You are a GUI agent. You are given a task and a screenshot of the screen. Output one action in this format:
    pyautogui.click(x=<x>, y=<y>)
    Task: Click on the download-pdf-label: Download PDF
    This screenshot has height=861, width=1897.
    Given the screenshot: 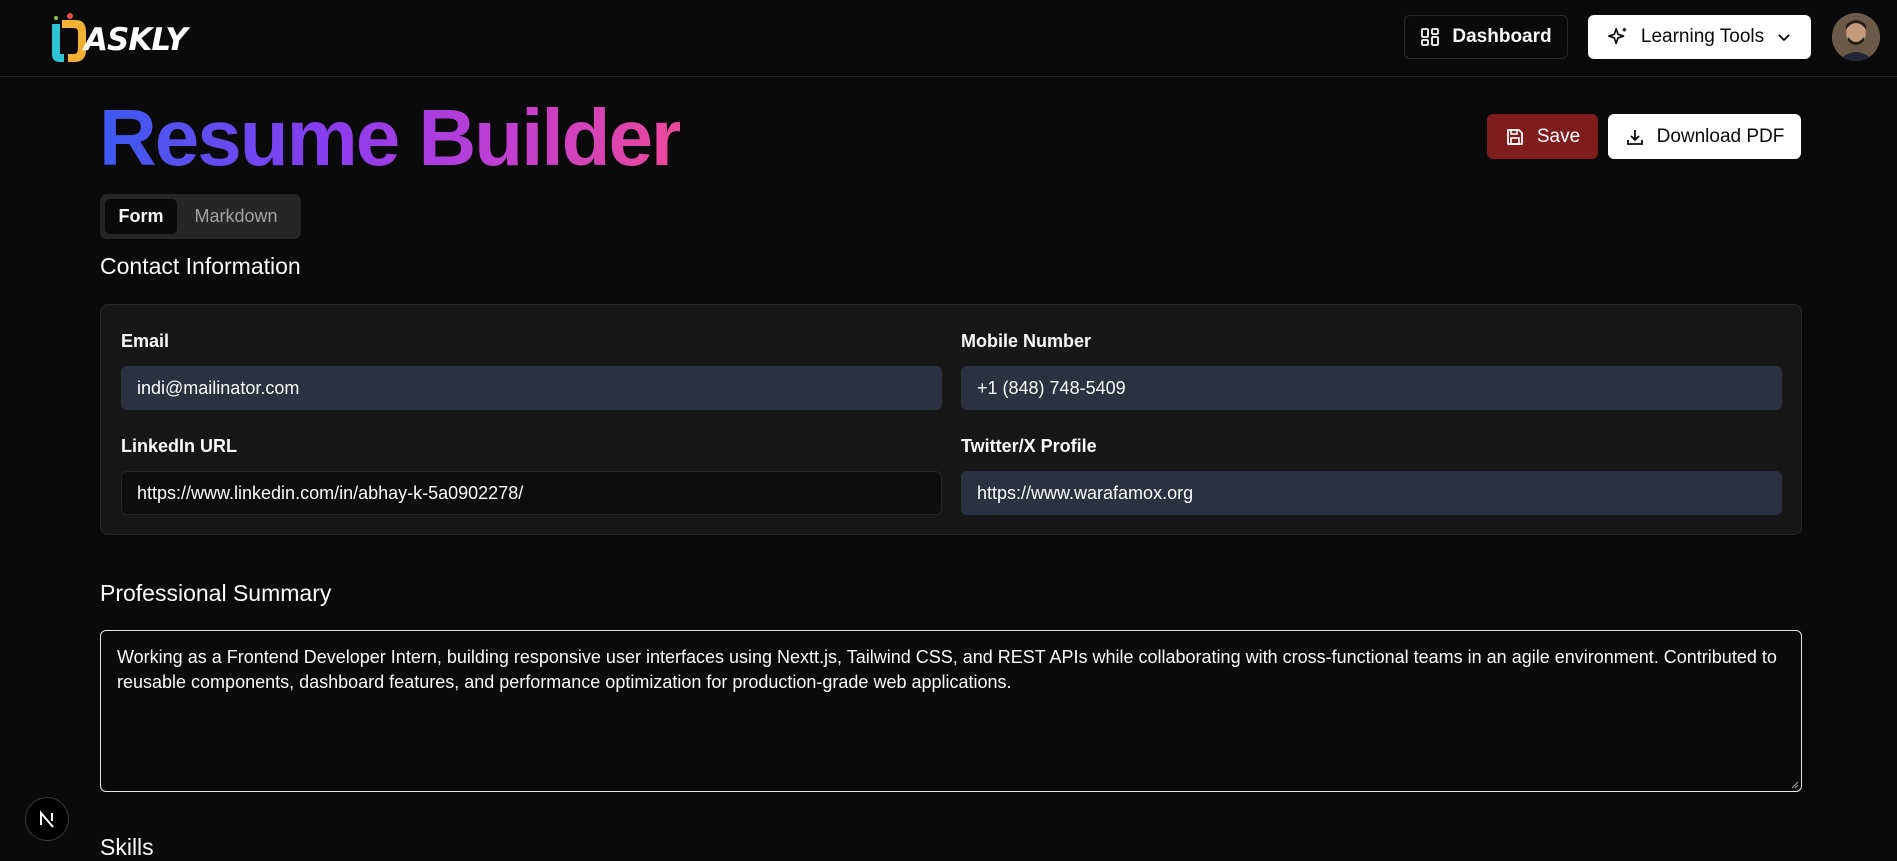 What is the action you would take?
    pyautogui.click(x=1720, y=136)
    